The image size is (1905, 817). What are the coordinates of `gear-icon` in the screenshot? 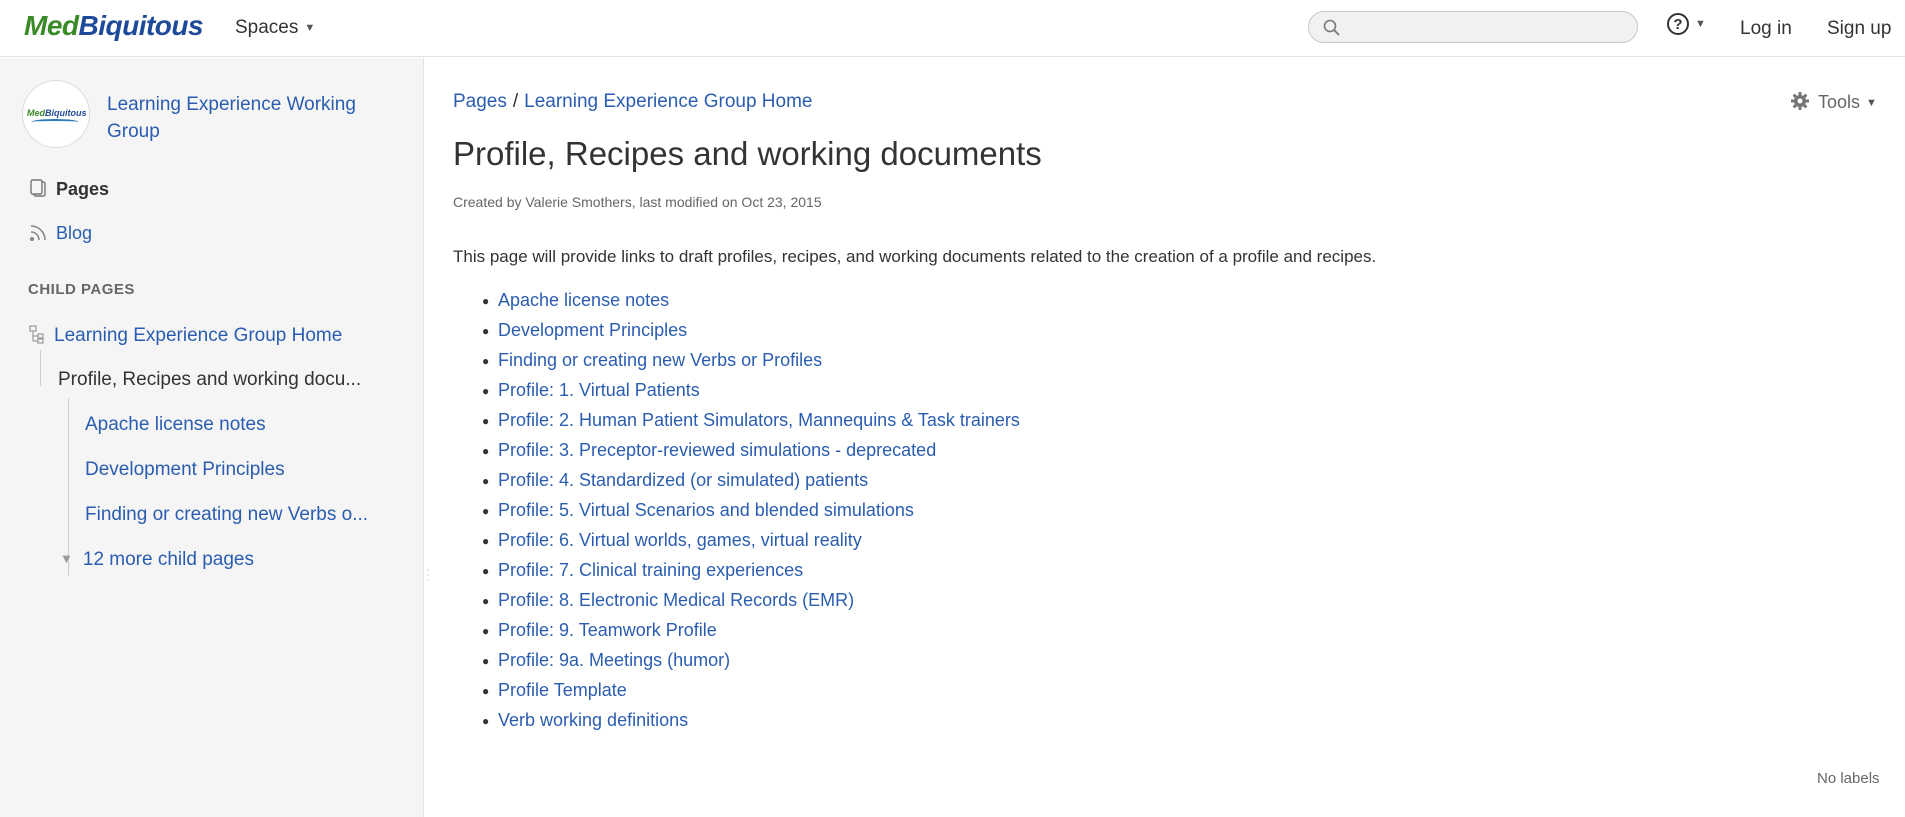 It's located at (1800, 101).